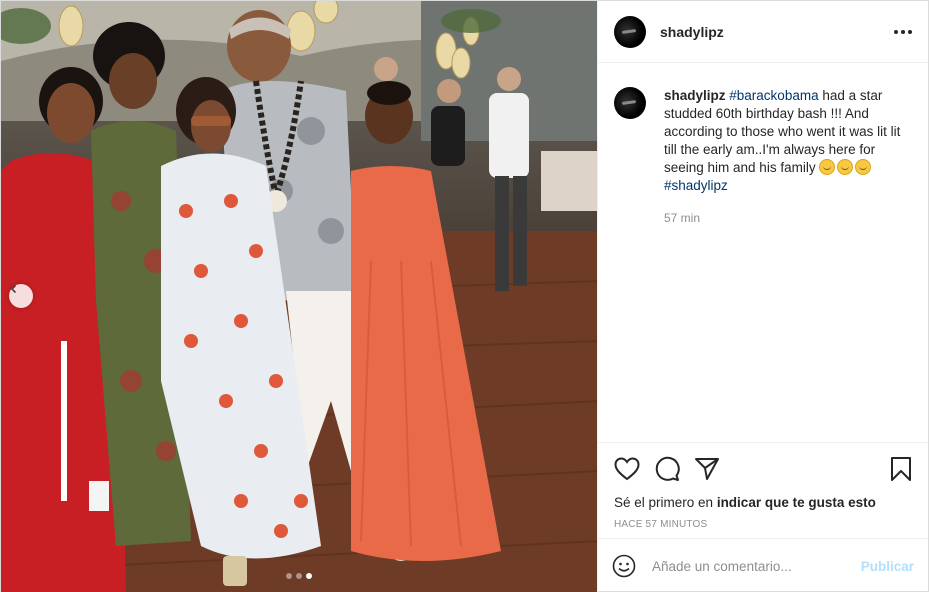 Image resolution: width=929 pixels, height=592 pixels. What do you see at coordinates (665, 502) in the screenshot?
I see `likes-prefix: Sé el primero en` at bounding box center [665, 502].